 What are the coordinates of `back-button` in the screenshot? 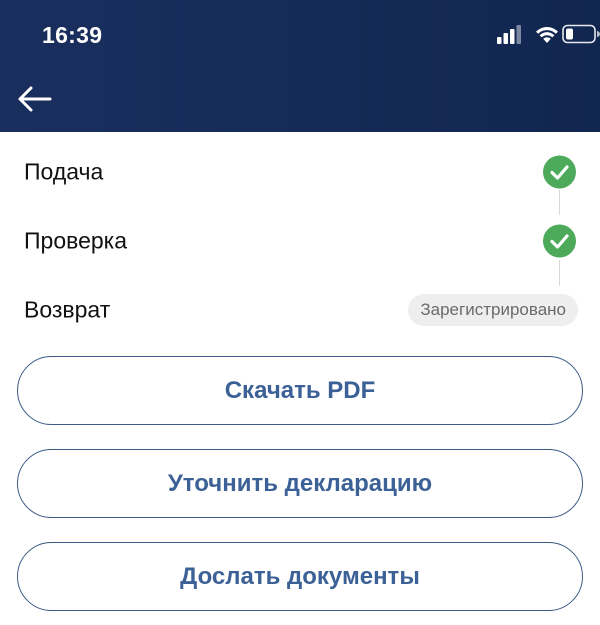 It's located at (34, 99).